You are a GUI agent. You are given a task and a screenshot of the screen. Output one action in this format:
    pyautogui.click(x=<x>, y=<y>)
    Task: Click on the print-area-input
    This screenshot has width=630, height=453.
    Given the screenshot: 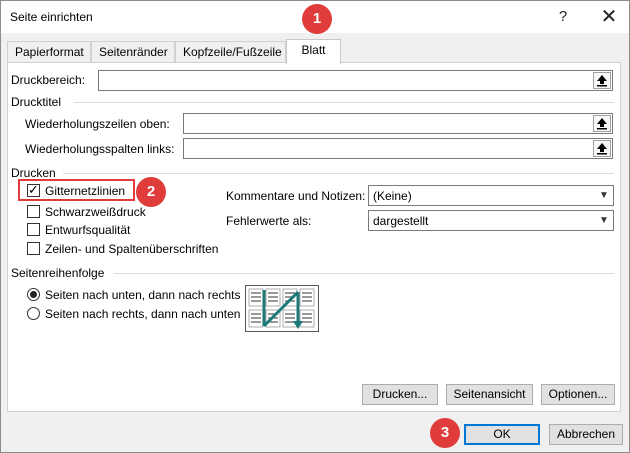 What is the action you would take?
    pyautogui.click(x=355, y=80)
    